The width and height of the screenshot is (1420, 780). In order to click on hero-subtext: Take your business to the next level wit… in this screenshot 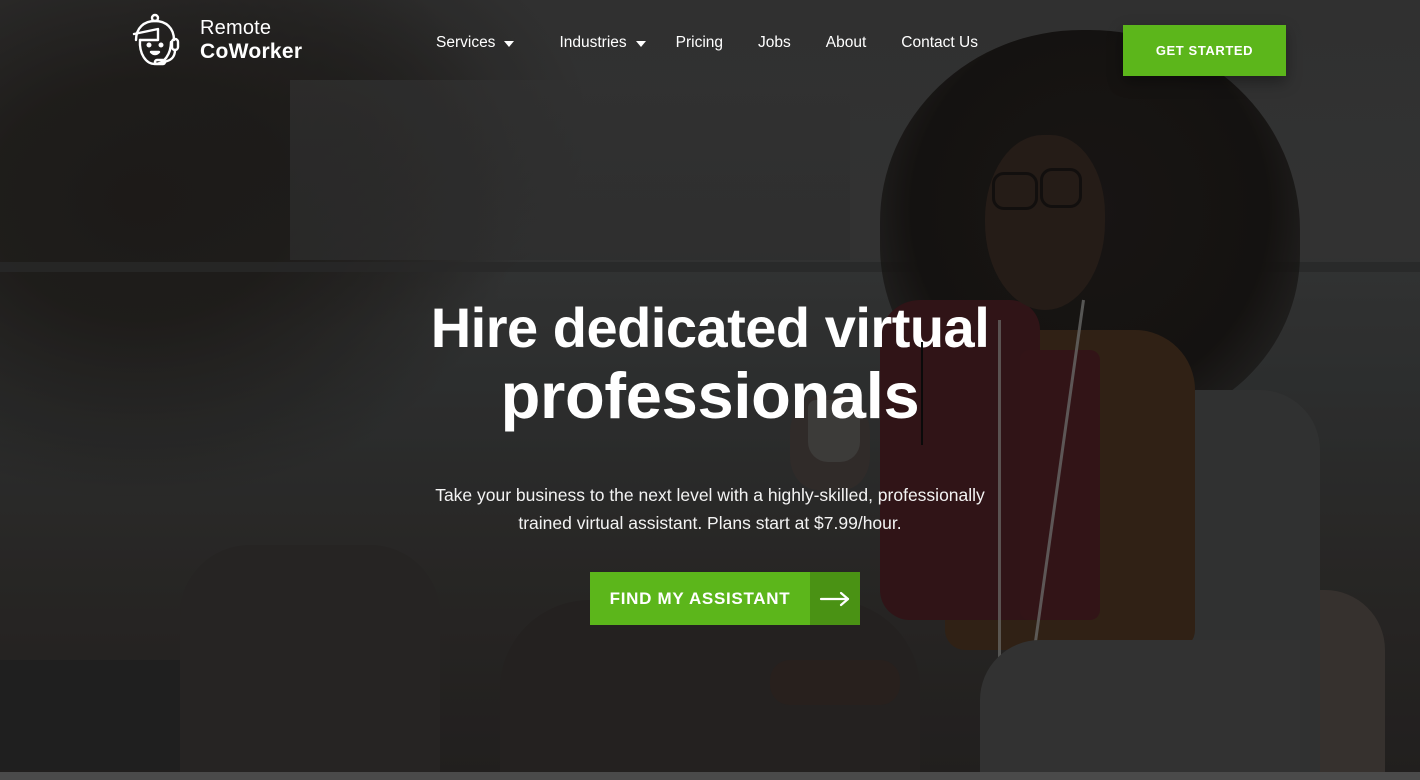, I will do `click(710, 509)`.